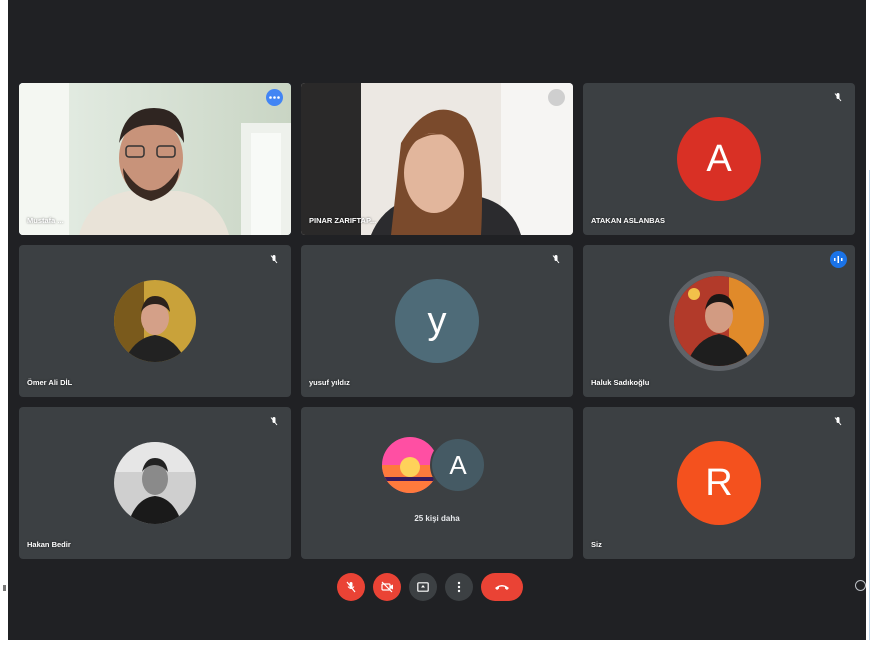 The image size is (874, 648). I want to click on more-participants-label: 25 kişi daha, so click(437, 518).